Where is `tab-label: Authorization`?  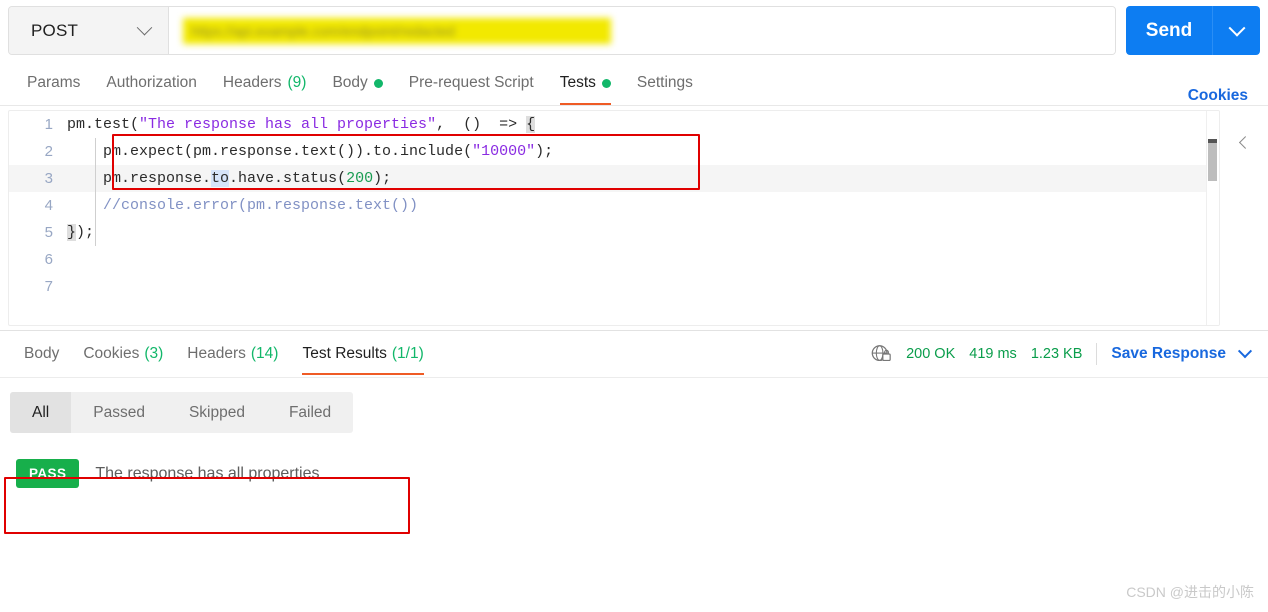 tab-label: Authorization is located at coordinates (151, 82).